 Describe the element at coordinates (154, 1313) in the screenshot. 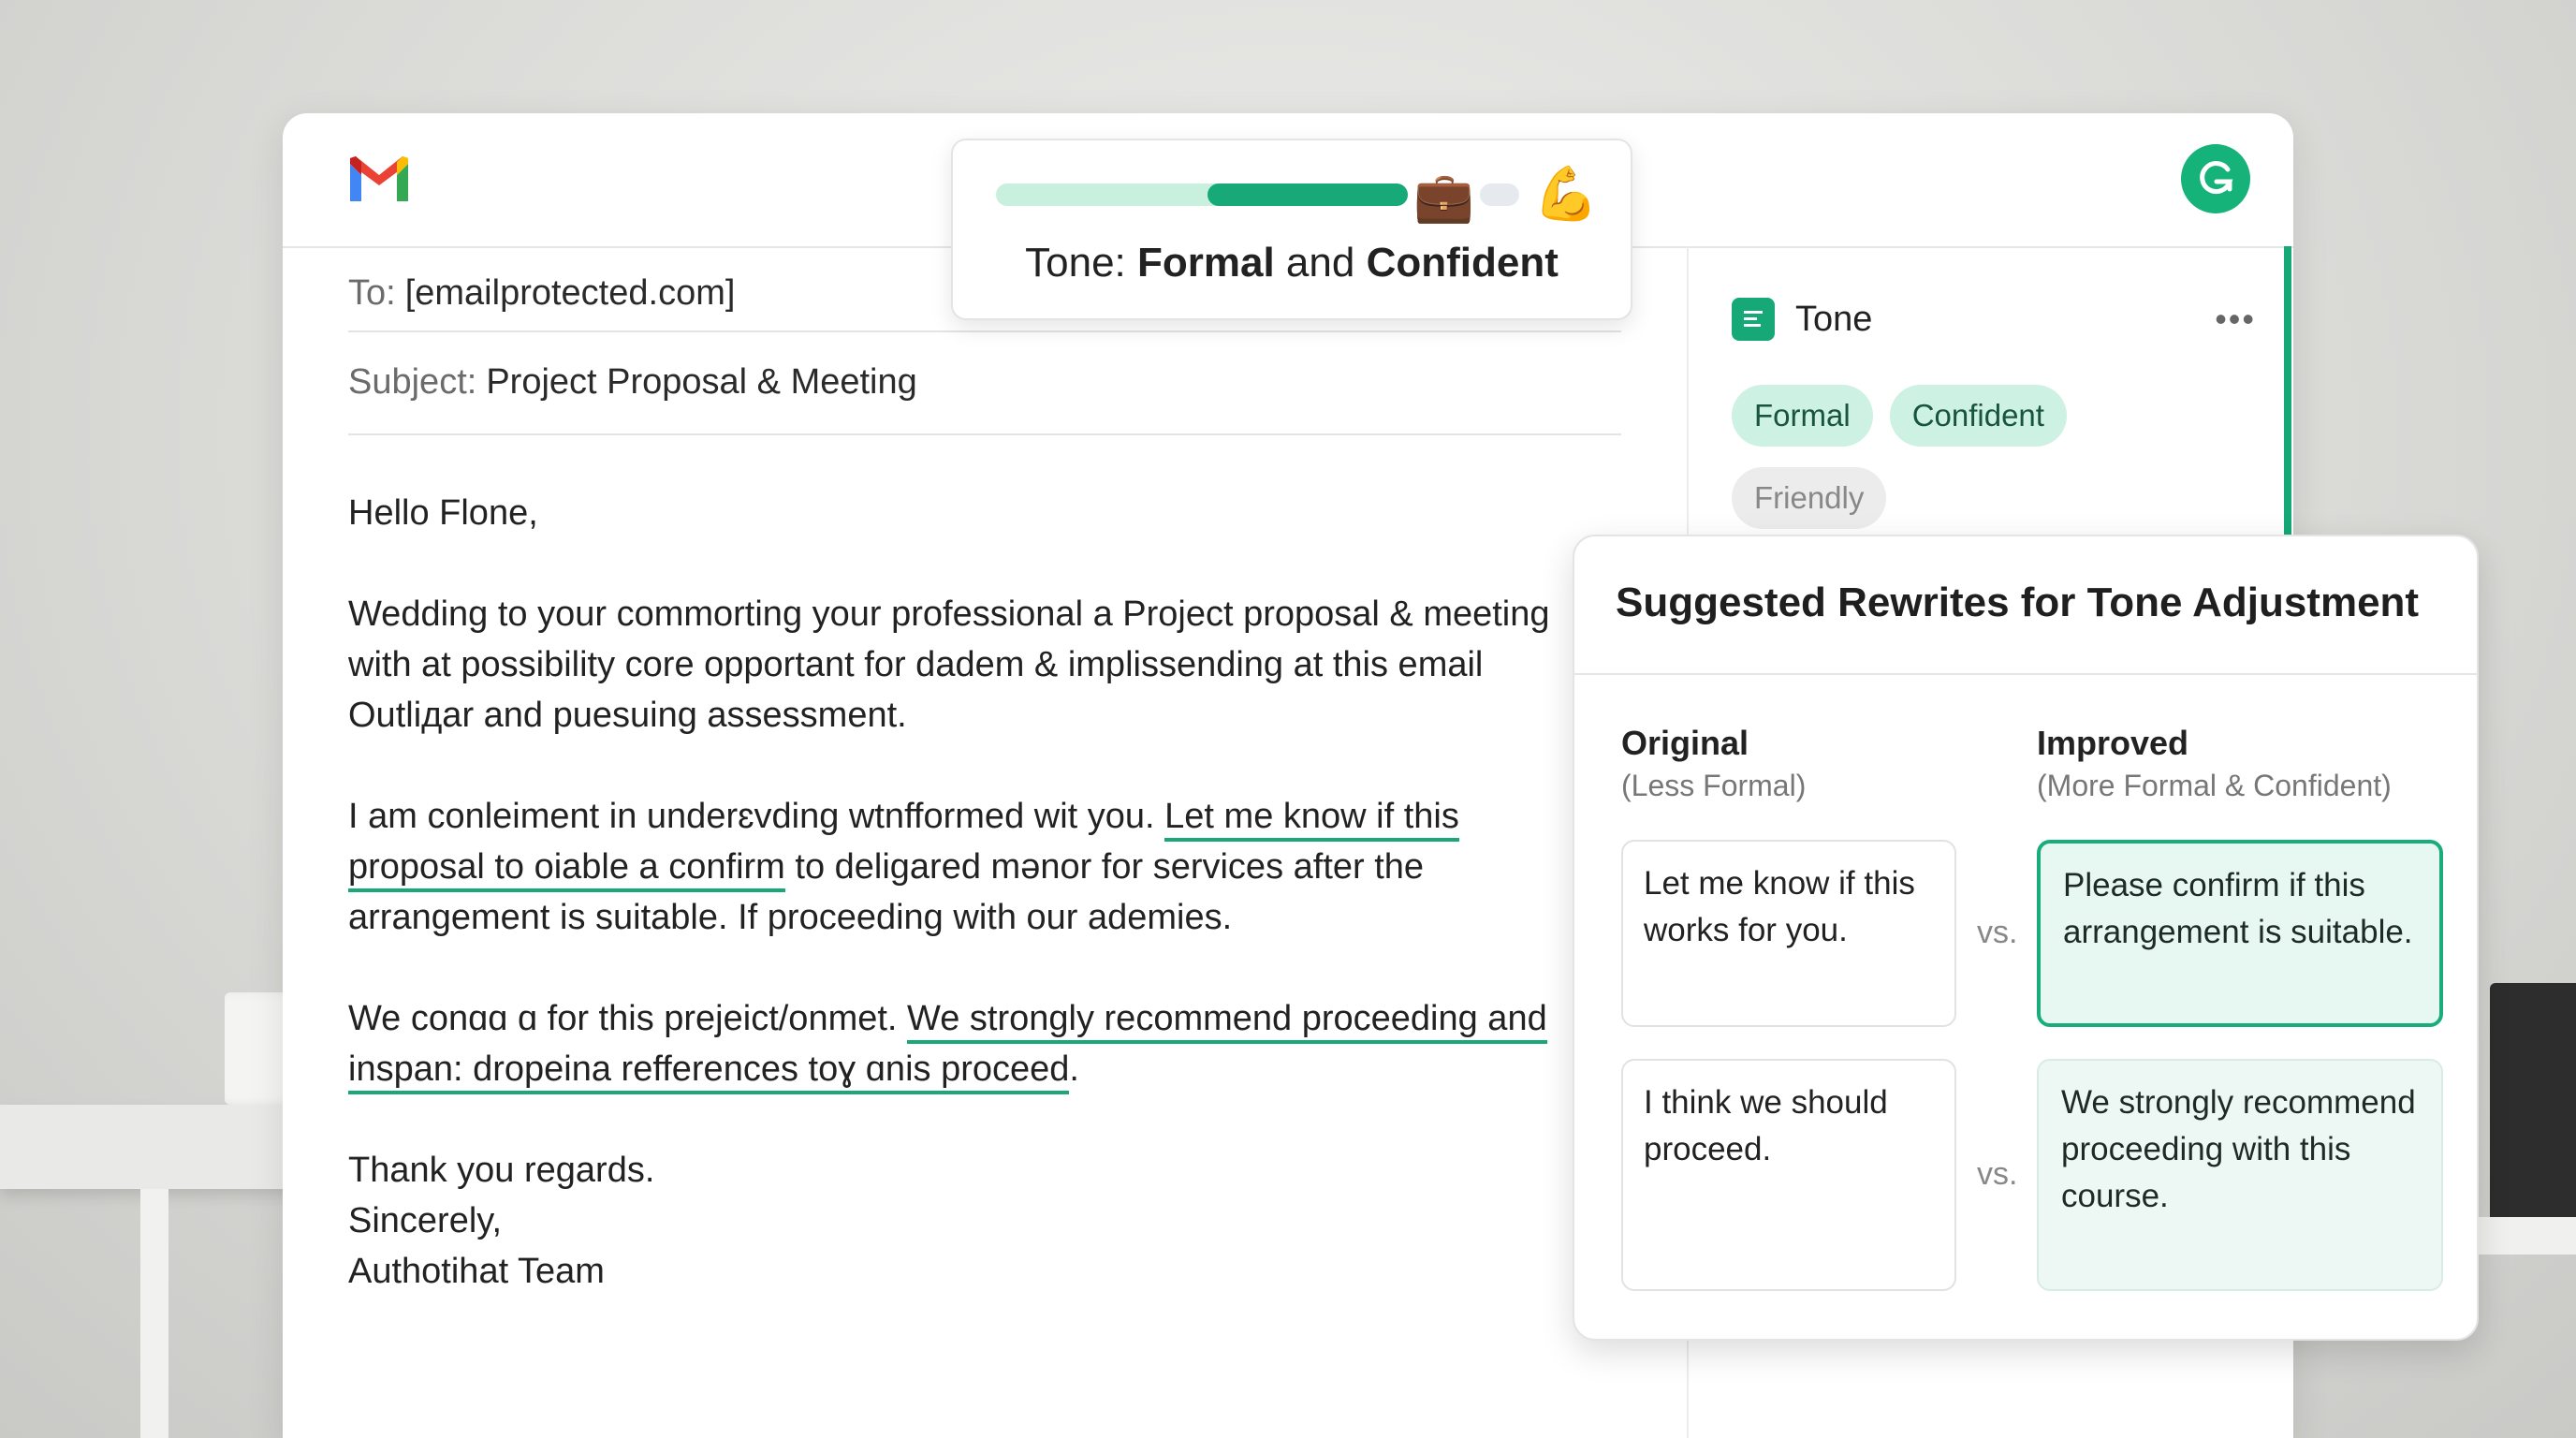

I see `background-desk-leg` at that location.